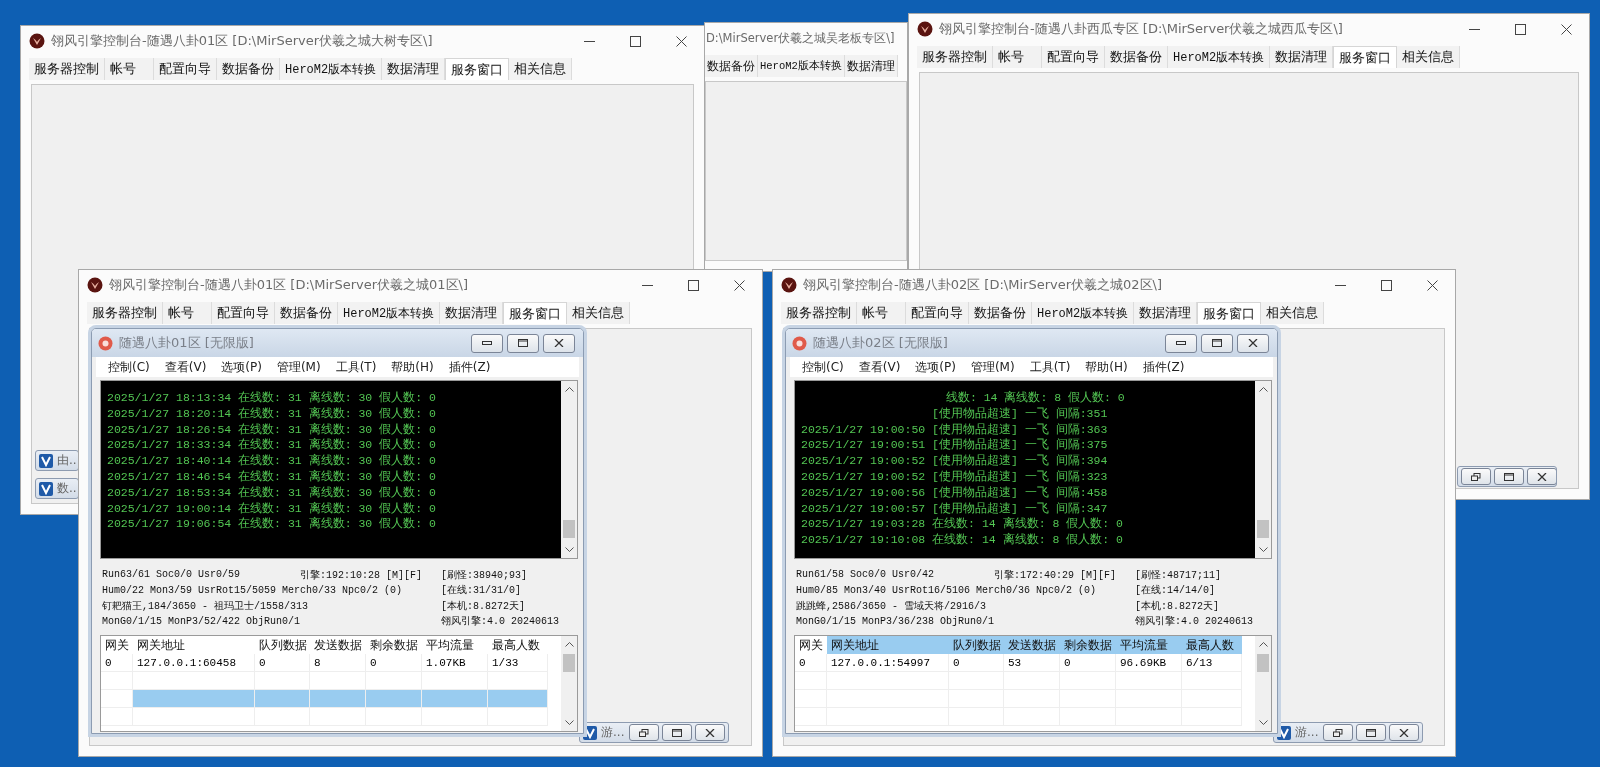  Describe the element at coordinates (272, 445) in the screenshot. I see `log-line: 2025/1/27 18:33:34 在线数: 31 离线数: 30 假人数: 0` at that location.